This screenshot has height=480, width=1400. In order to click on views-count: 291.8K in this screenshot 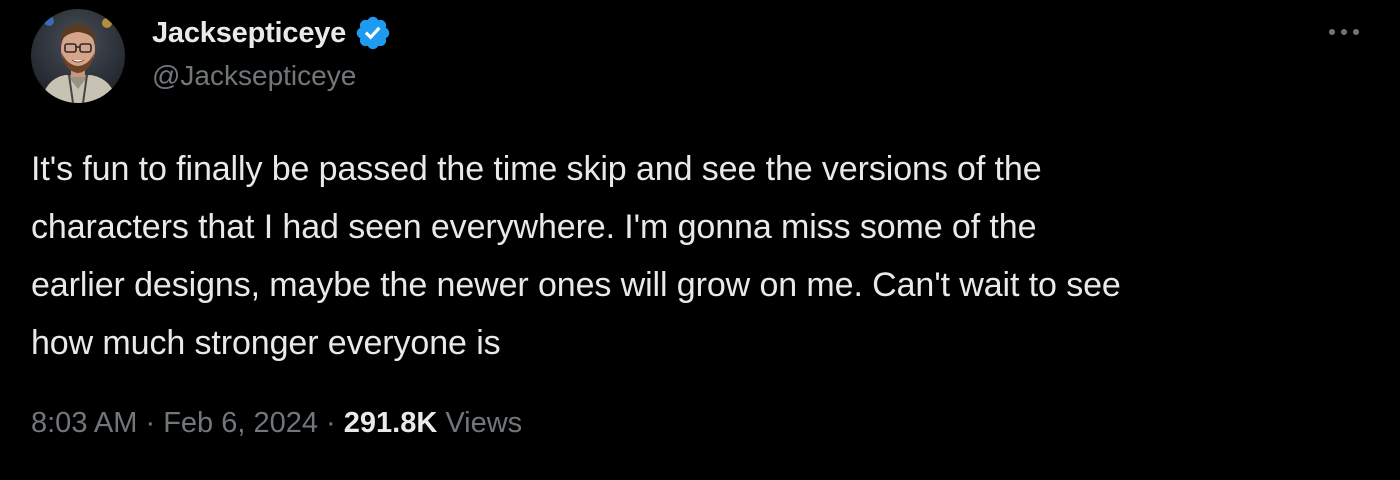, I will do `click(390, 422)`.